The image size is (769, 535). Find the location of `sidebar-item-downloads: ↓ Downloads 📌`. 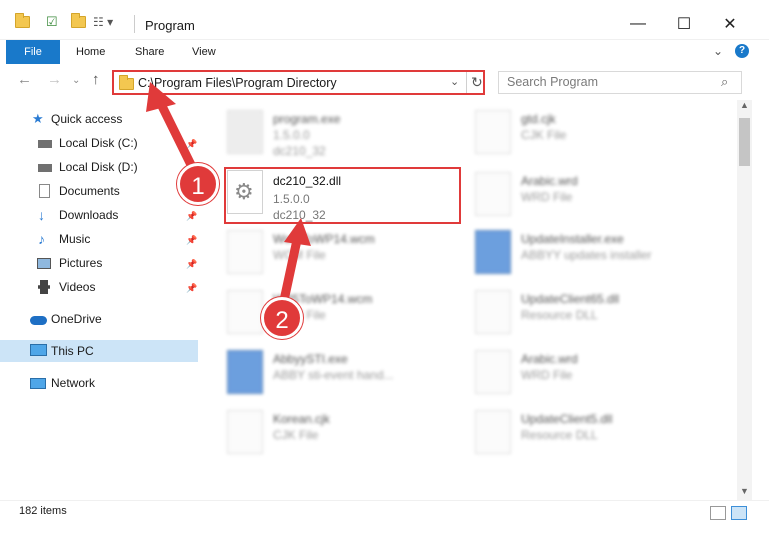

sidebar-item-downloads: ↓ Downloads 📌 is located at coordinates (99, 215).